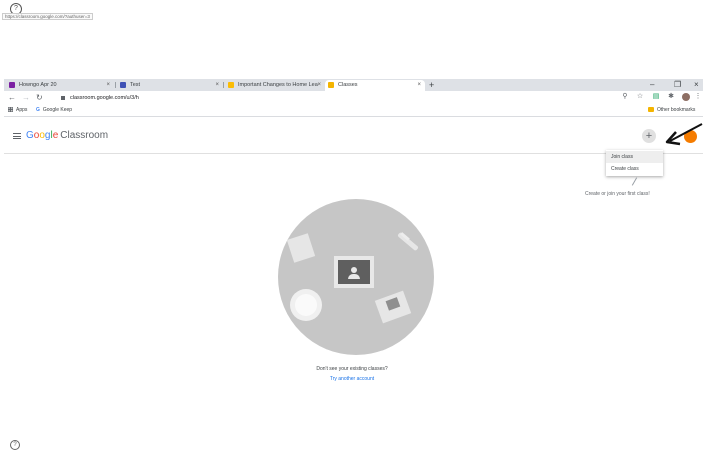 Image resolution: width=703 pixels, height=450 pixels. What do you see at coordinates (656, 97) in the screenshot?
I see `sheets-extension-icon: ▤` at bounding box center [656, 97].